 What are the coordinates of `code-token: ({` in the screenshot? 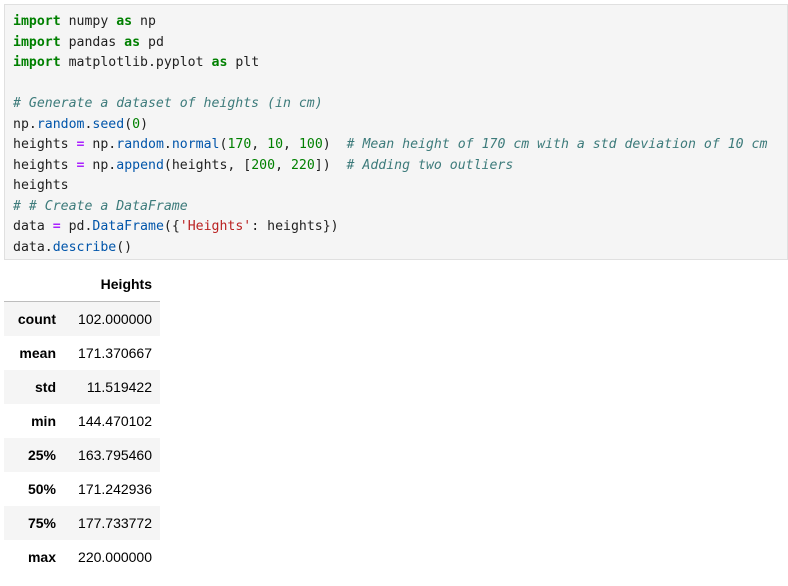 It's located at (171, 226).